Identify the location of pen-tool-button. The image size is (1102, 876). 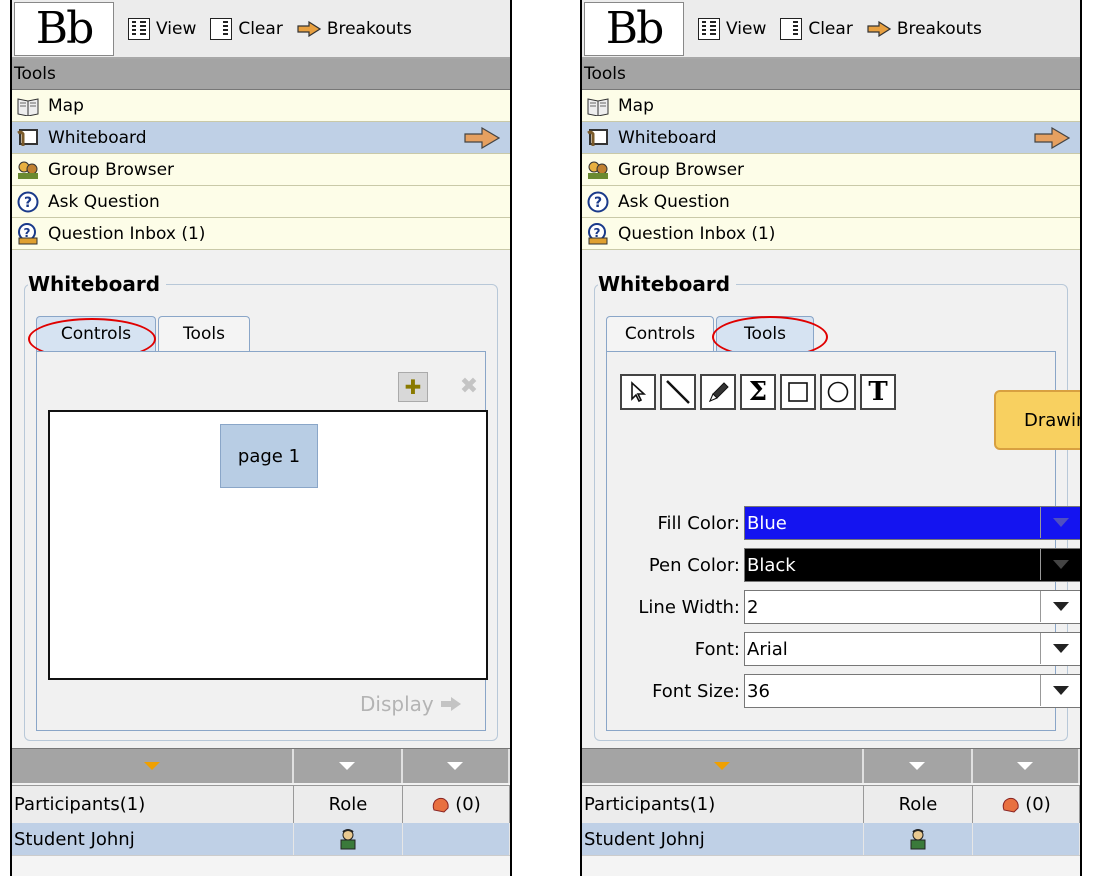
(718, 392).